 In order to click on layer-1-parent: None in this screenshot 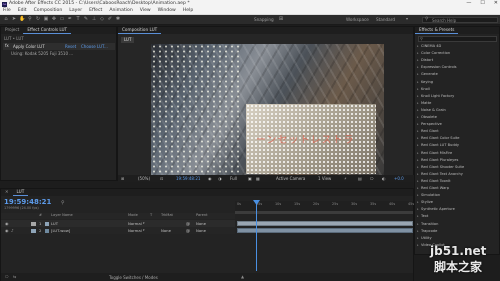, I will do `click(201, 223)`.